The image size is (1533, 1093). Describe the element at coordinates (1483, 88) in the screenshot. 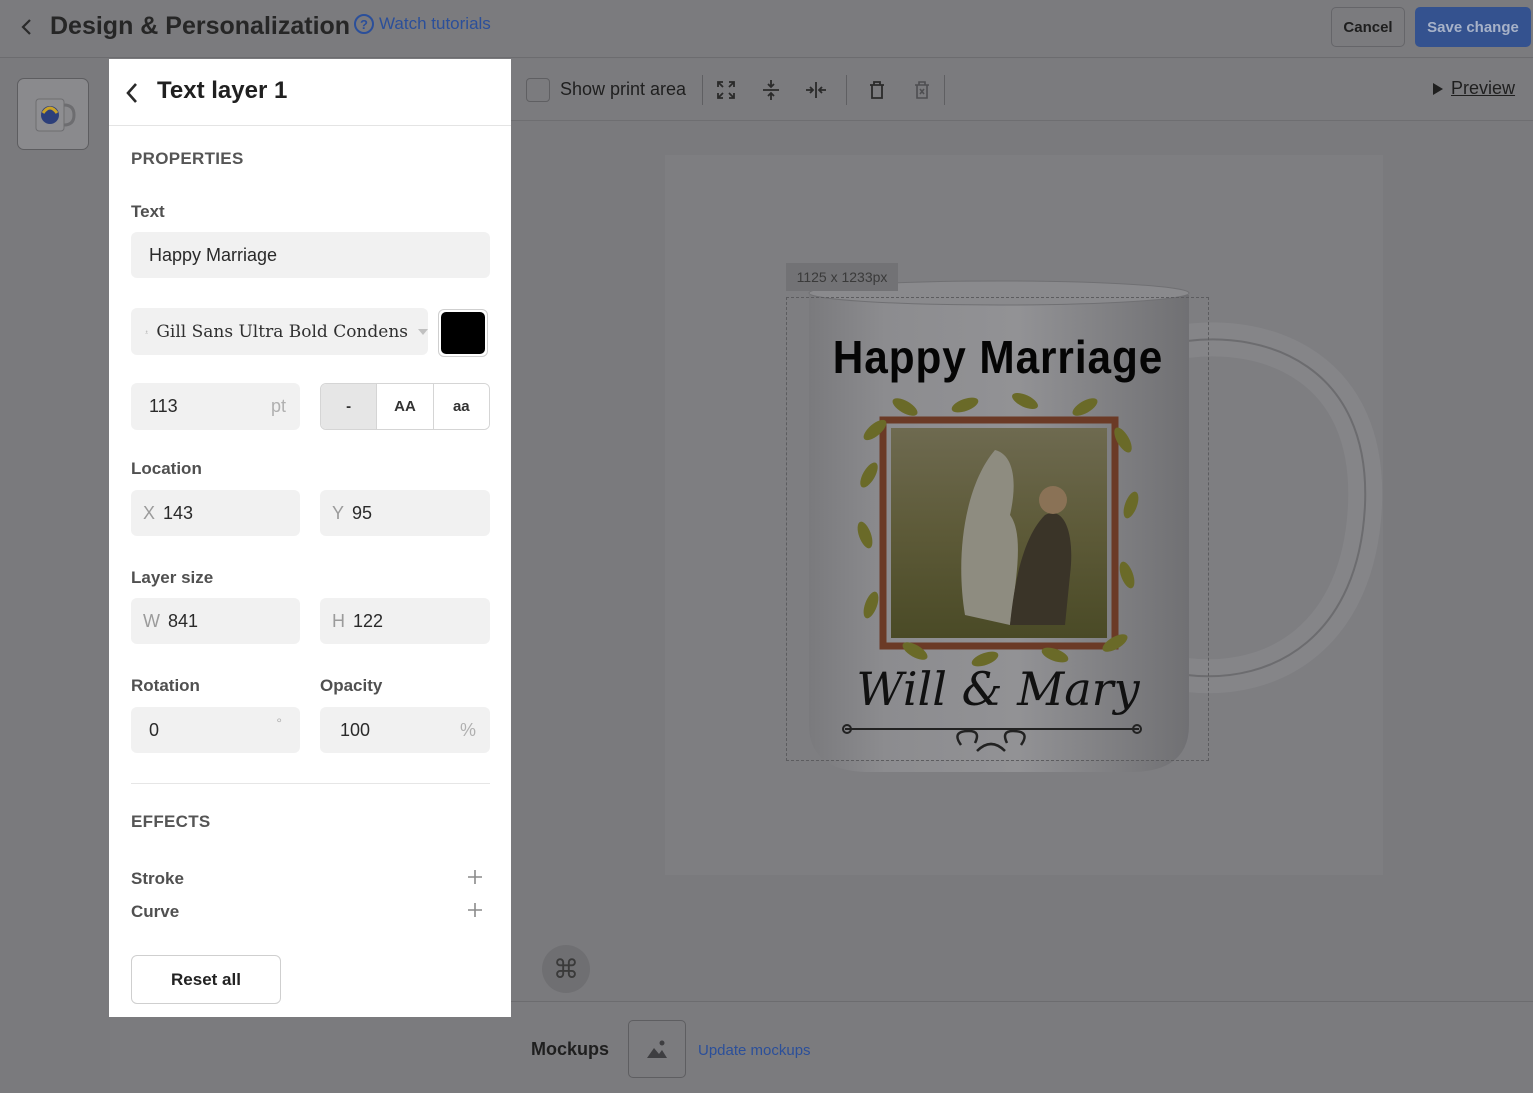

I see `preview-label: Preview` at that location.